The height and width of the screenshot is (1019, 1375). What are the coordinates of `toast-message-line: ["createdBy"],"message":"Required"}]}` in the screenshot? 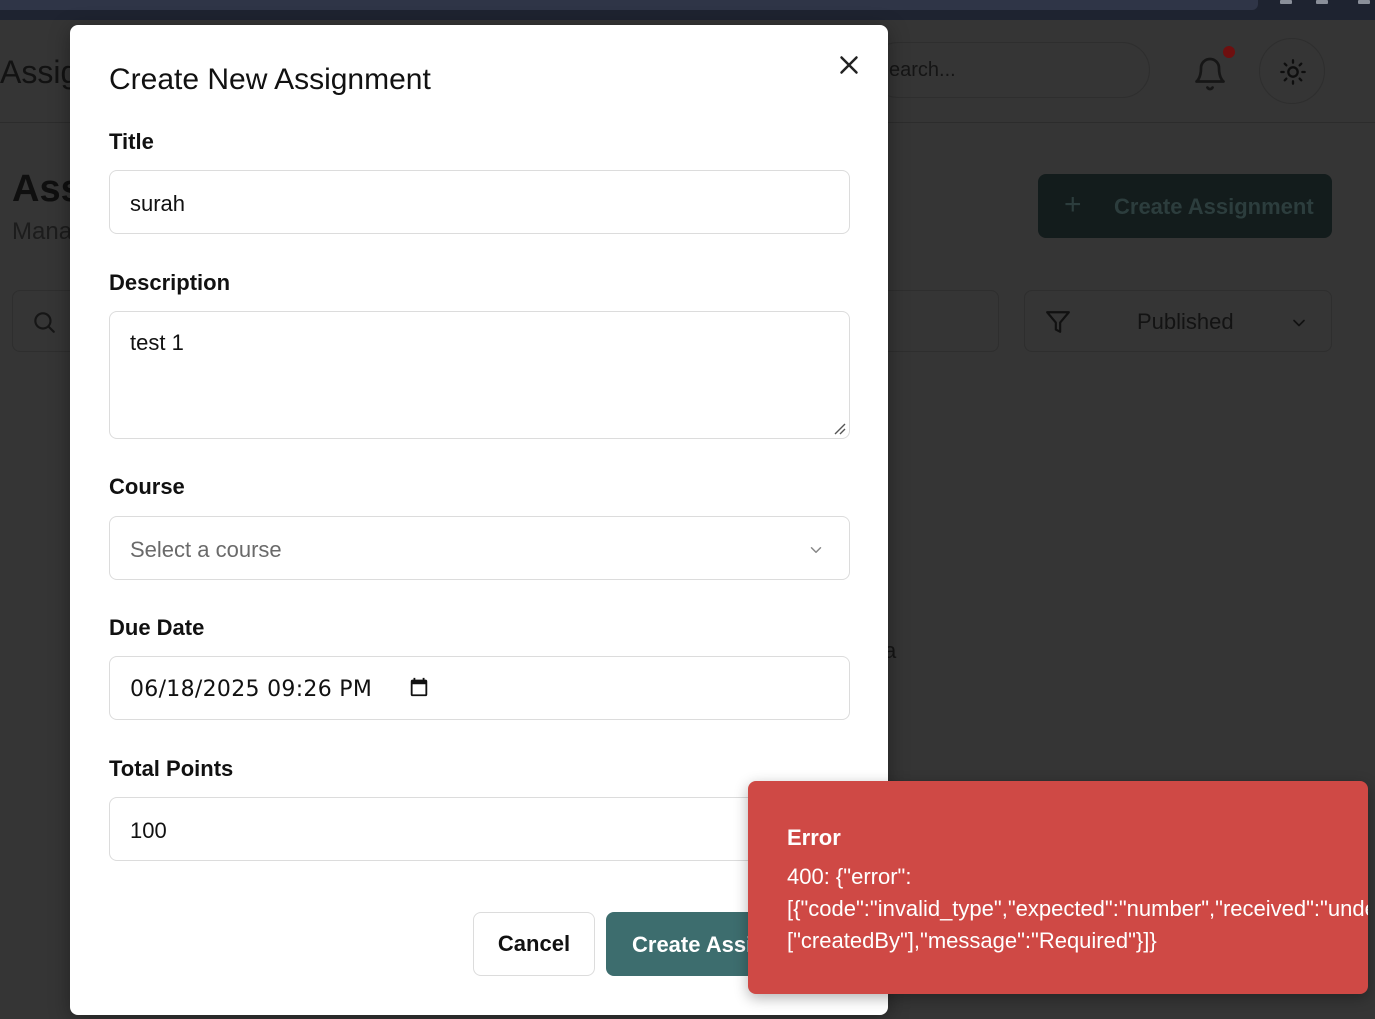 It's located at (972, 940).